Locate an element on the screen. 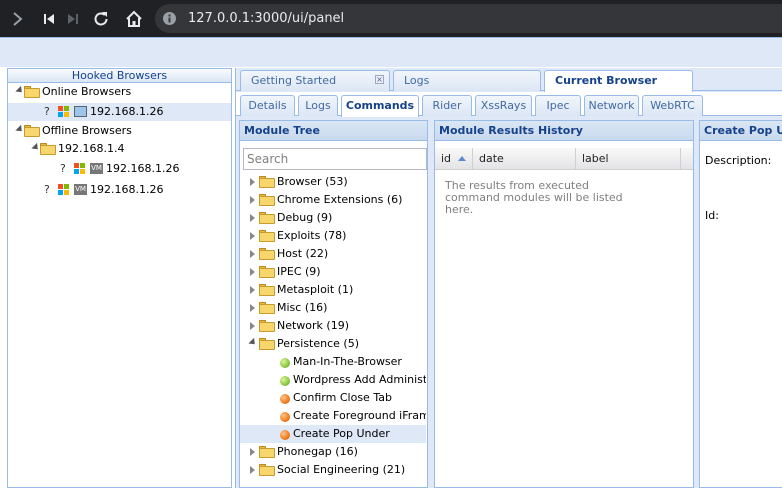 This screenshot has height=488, width=782. offline-group-node: 192.168.1.4 is located at coordinates (119, 149).